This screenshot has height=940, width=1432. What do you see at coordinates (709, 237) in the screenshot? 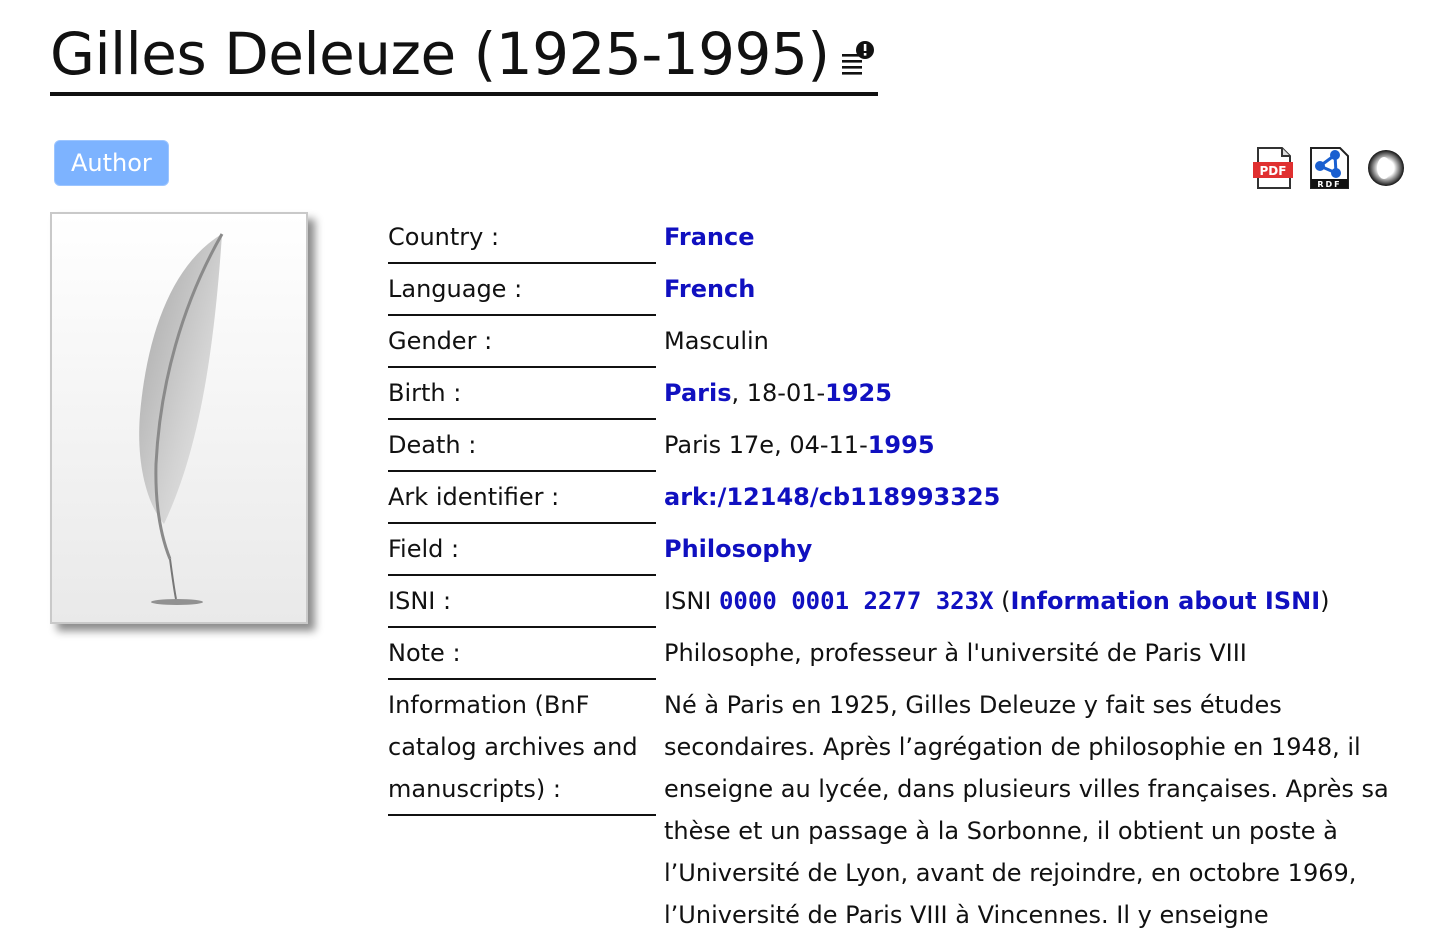
I see `country-link: France` at bounding box center [709, 237].